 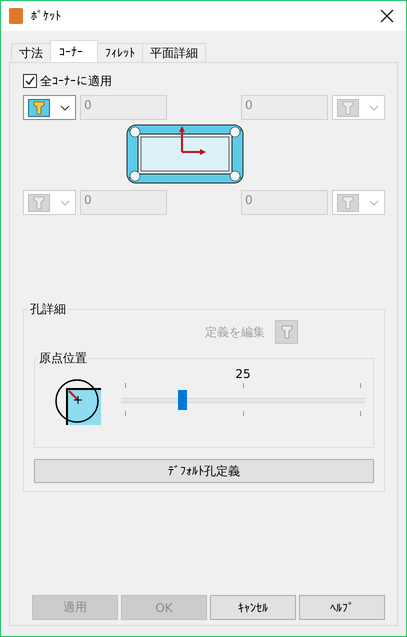 I want to click on close-icon, so click(x=387, y=16).